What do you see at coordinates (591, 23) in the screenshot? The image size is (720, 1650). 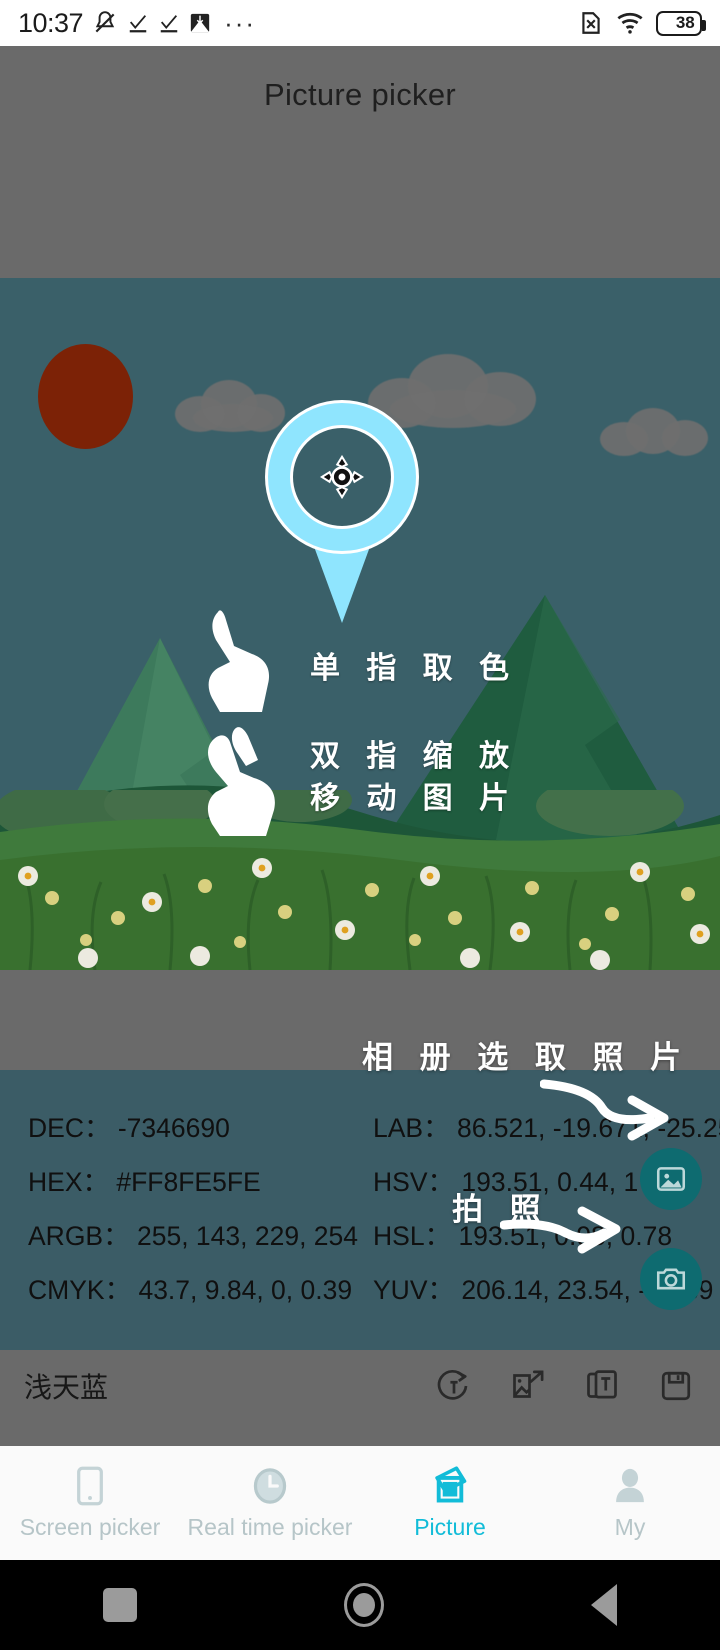 I see `no-sim-icon` at bounding box center [591, 23].